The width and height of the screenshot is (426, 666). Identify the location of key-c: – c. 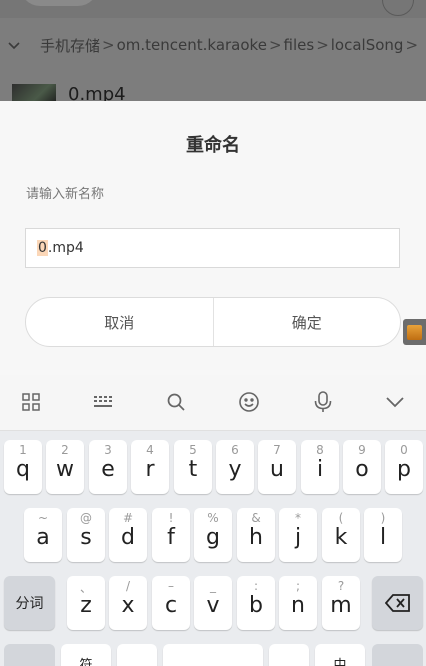
(171, 603).